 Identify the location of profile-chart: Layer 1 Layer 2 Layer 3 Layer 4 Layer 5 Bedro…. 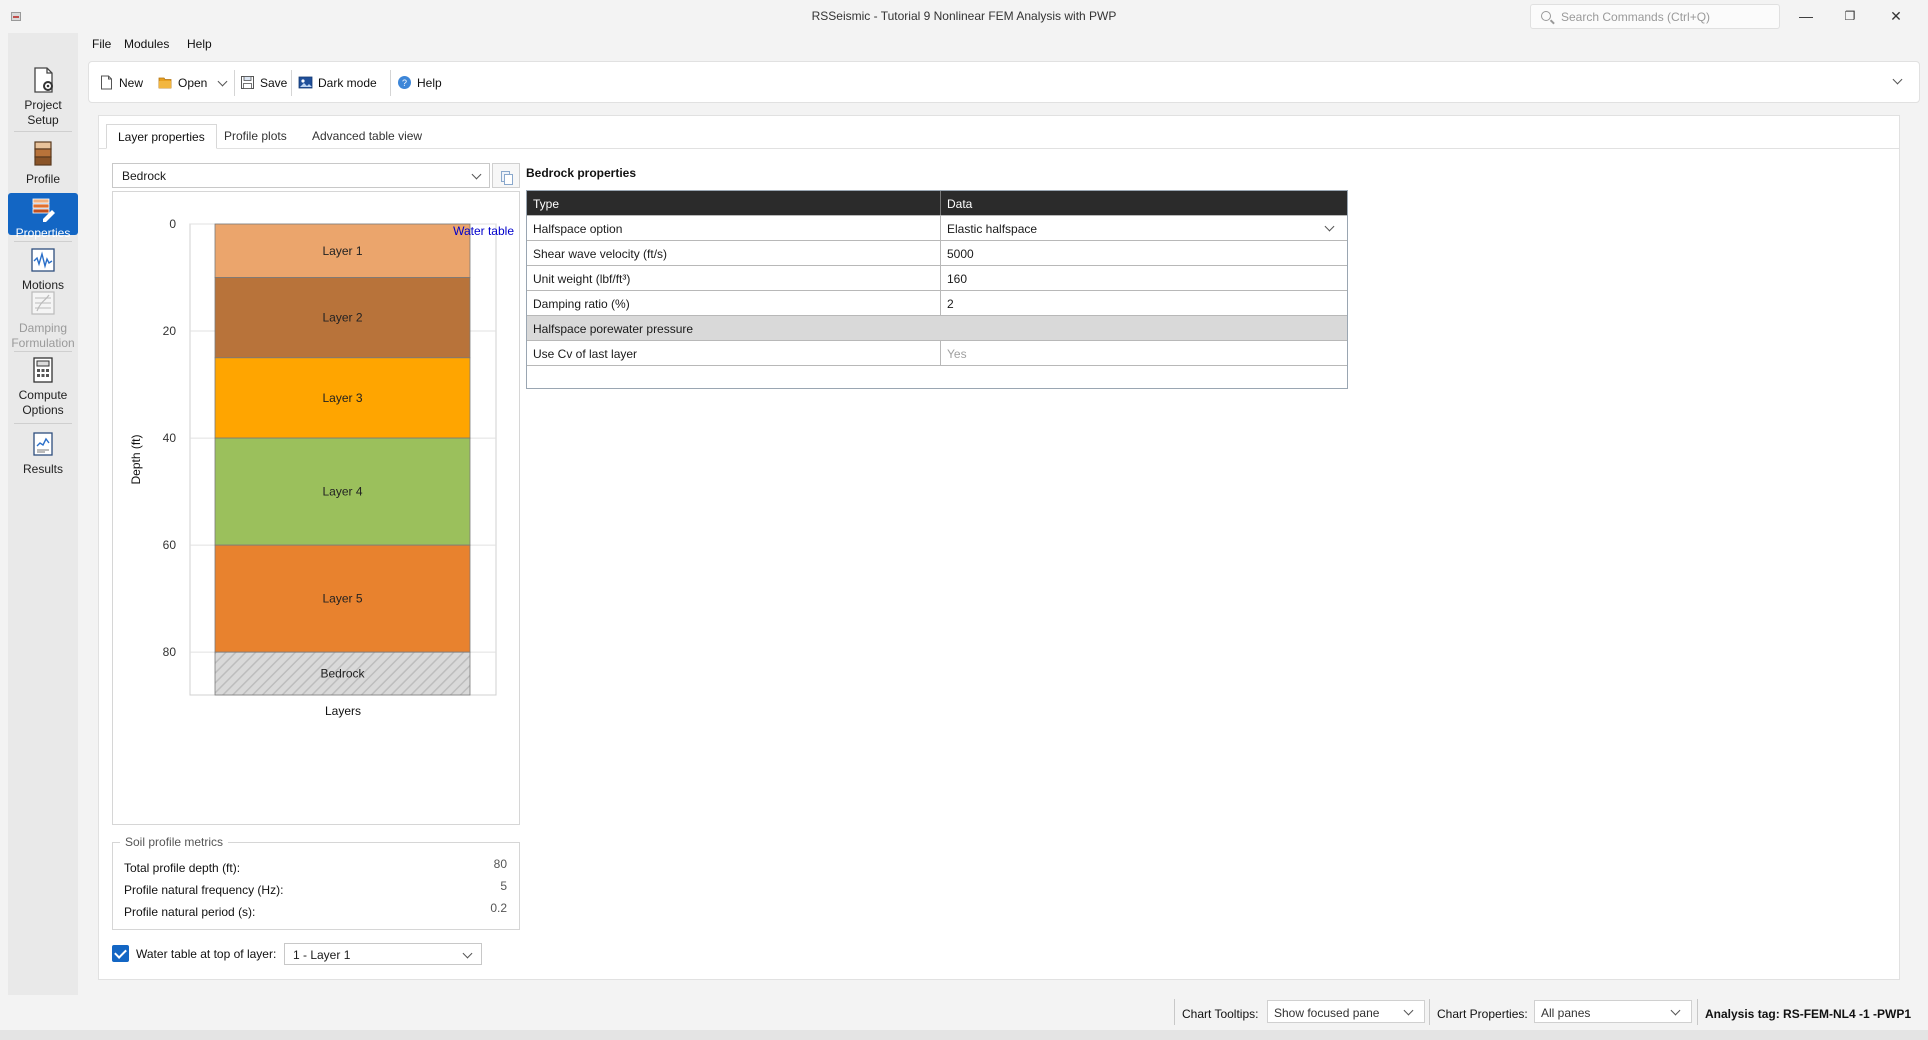
(316, 508).